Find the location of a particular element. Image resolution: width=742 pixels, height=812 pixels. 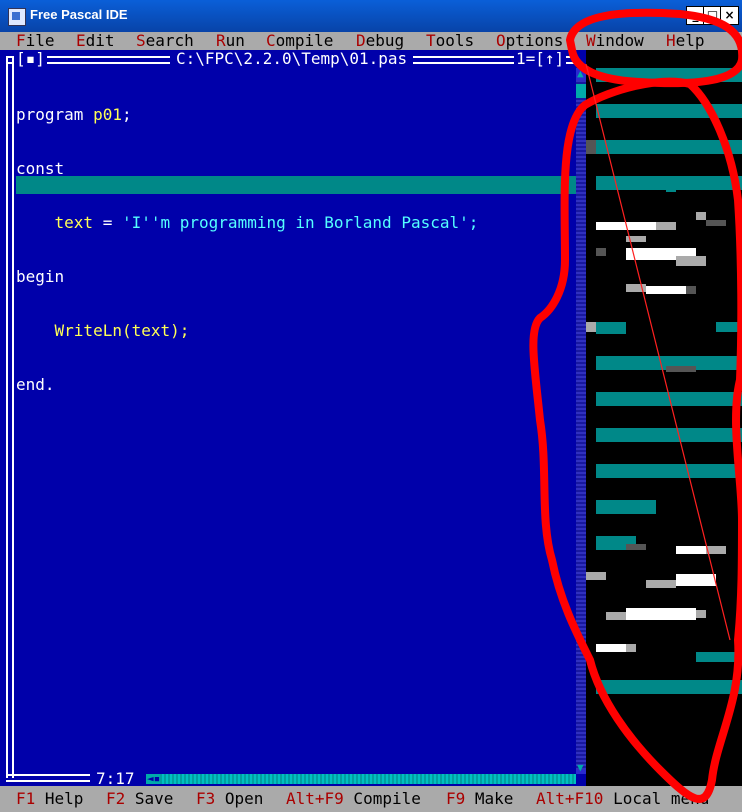

menu-search: Search is located at coordinates (165, 41).